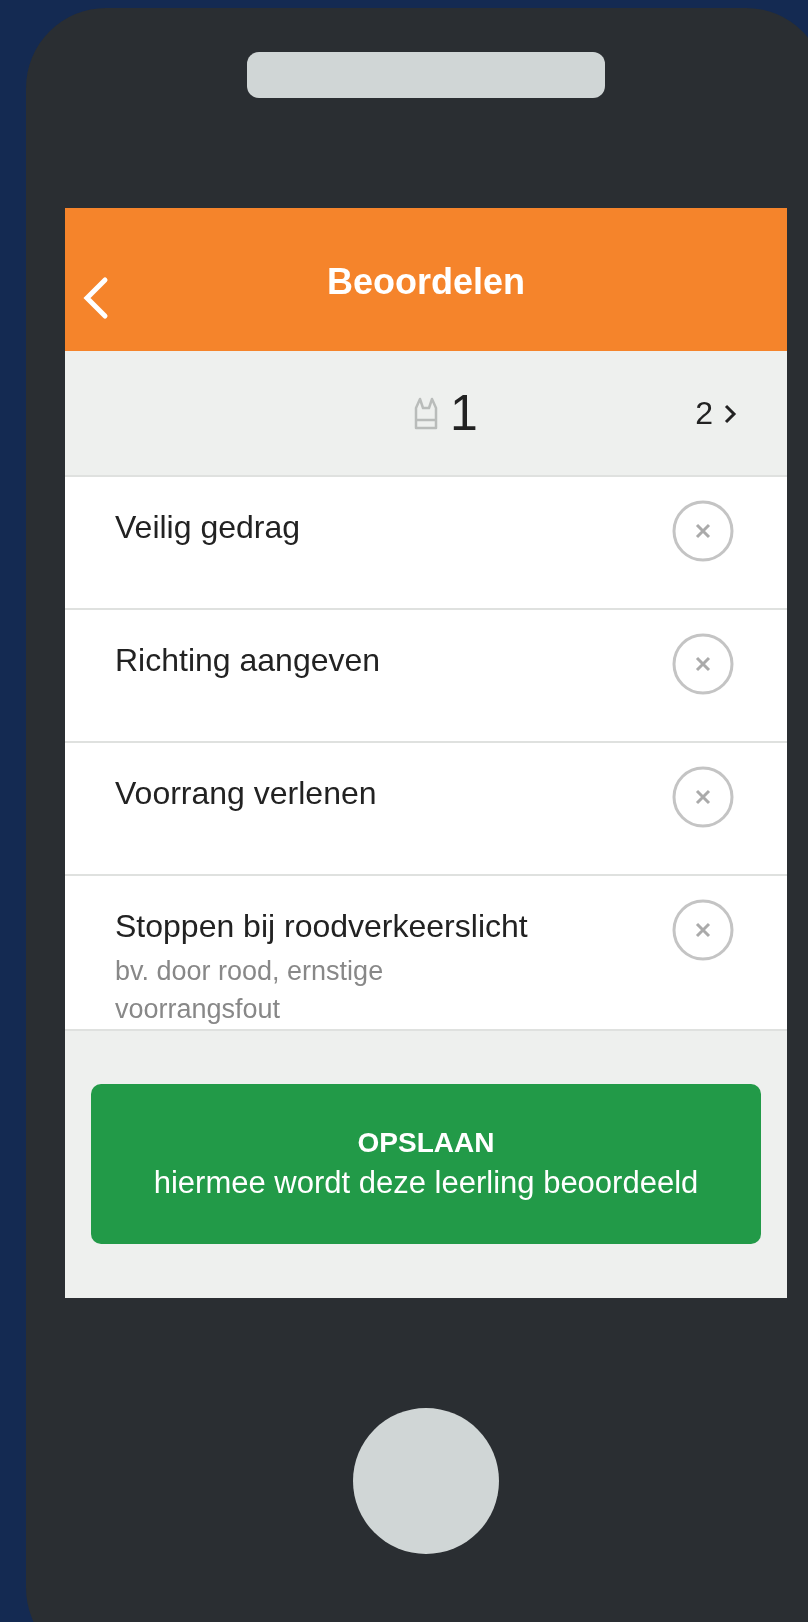 The image size is (808, 1622). Describe the element at coordinates (321, 926) in the screenshot. I see `criterion-label: Stoppen bij roodverkeerslicht` at that location.